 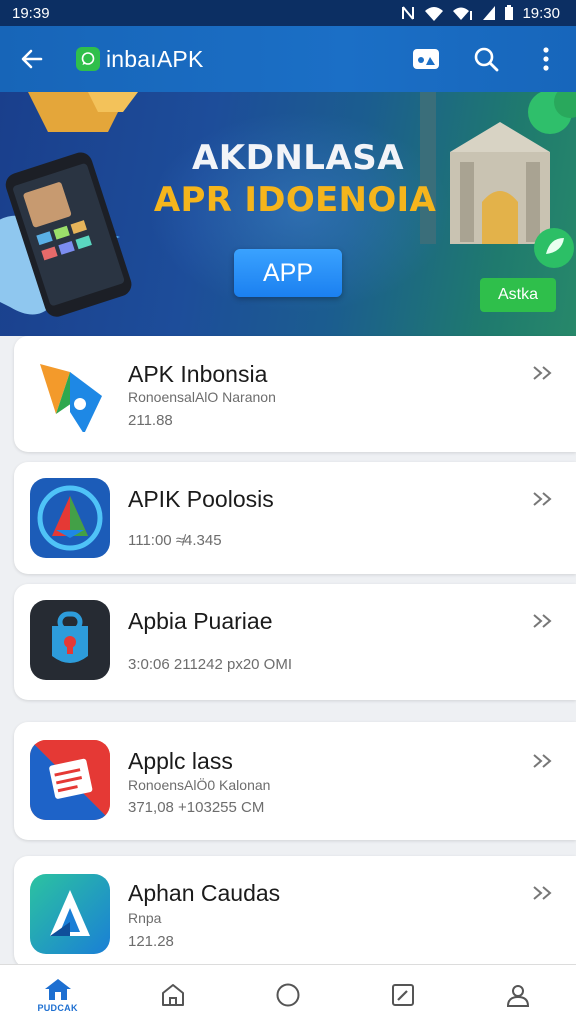 I want to click on more-options-button, so click(x=546, y=59).